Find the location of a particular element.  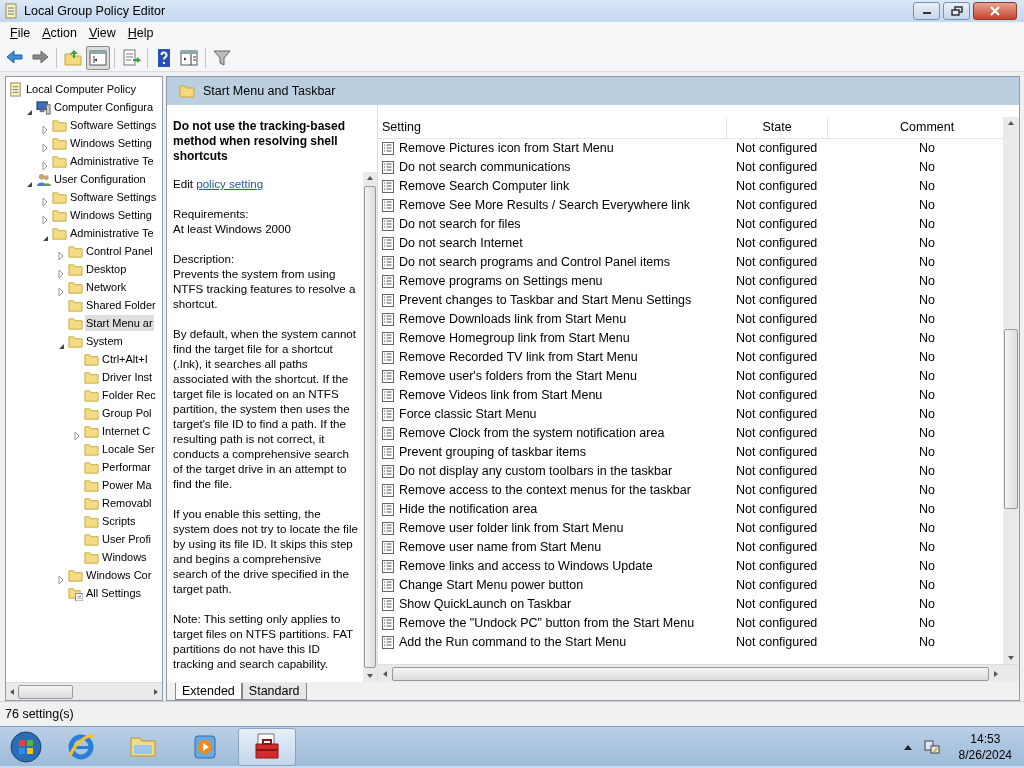

tree-item: All Settings is located at coordinates (114, 593).